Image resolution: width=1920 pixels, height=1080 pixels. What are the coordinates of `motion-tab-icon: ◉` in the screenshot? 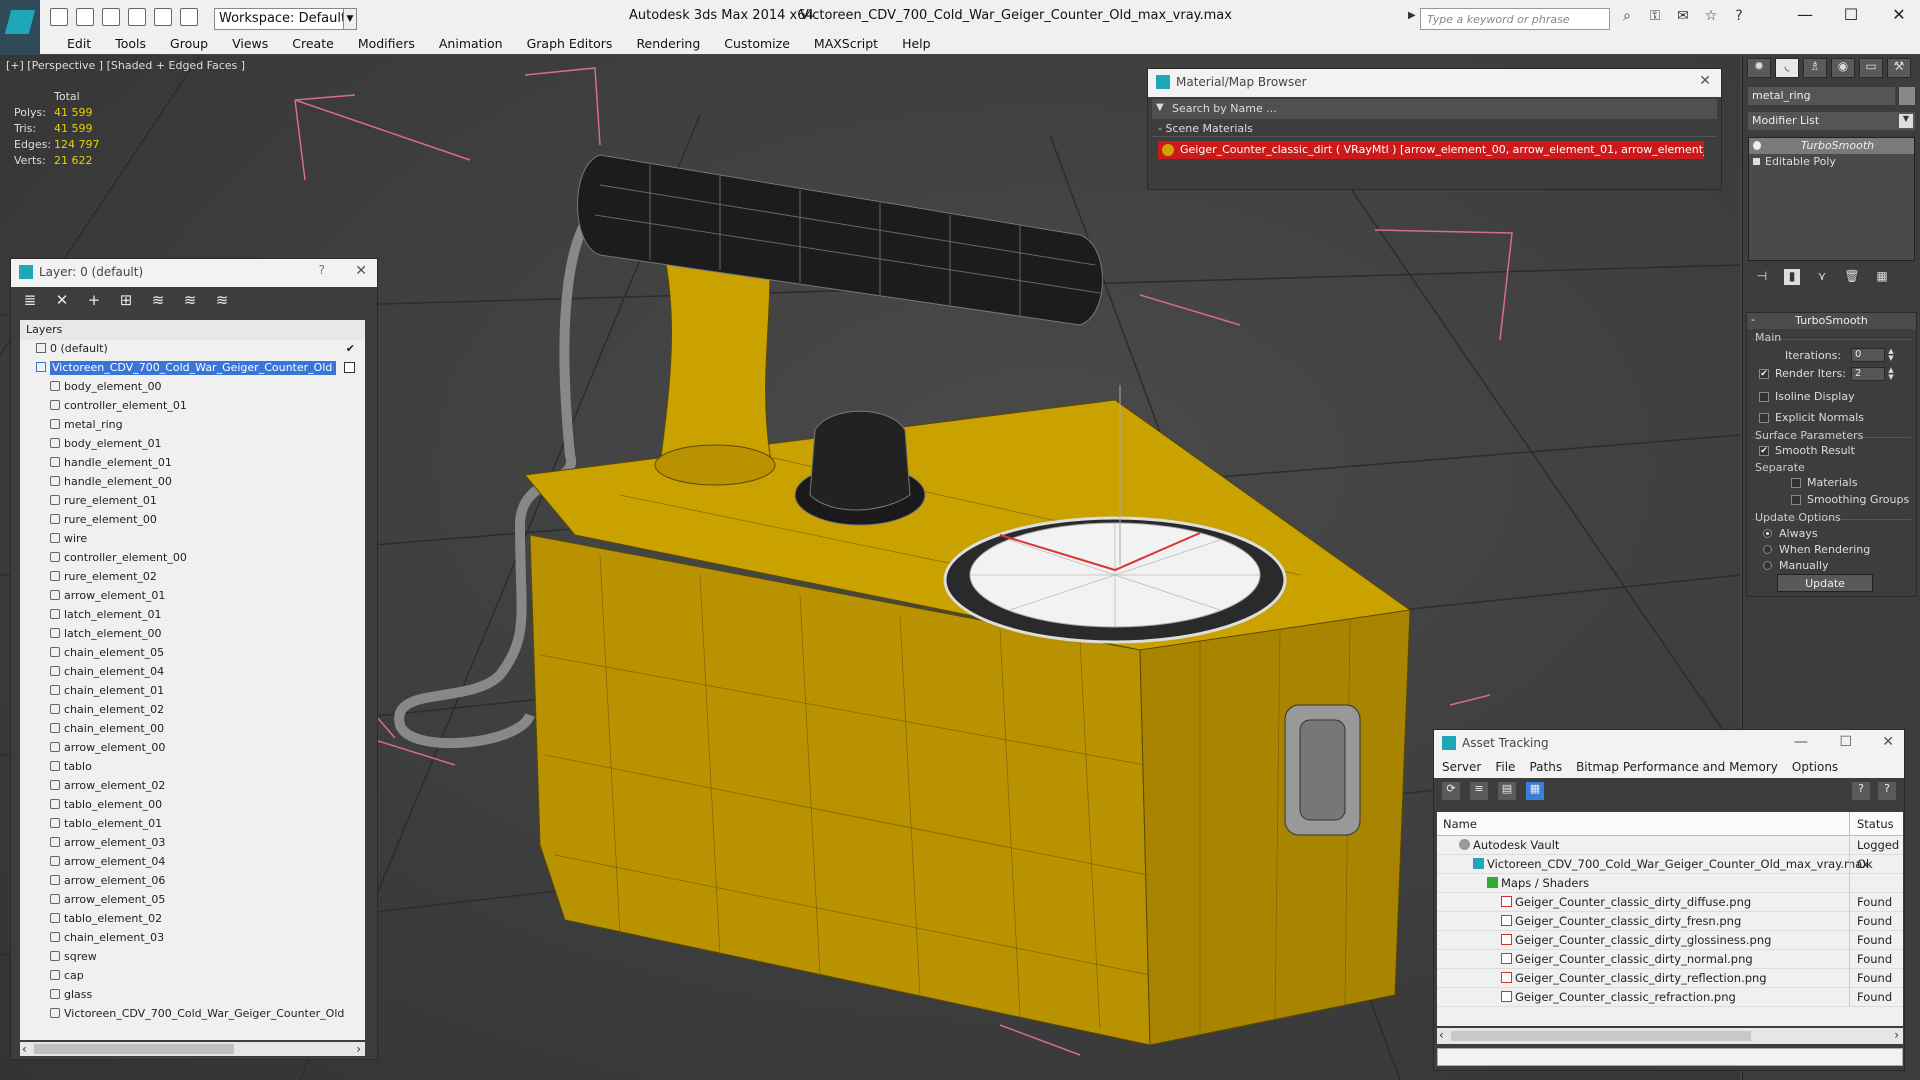 It's located at (1843, 68).